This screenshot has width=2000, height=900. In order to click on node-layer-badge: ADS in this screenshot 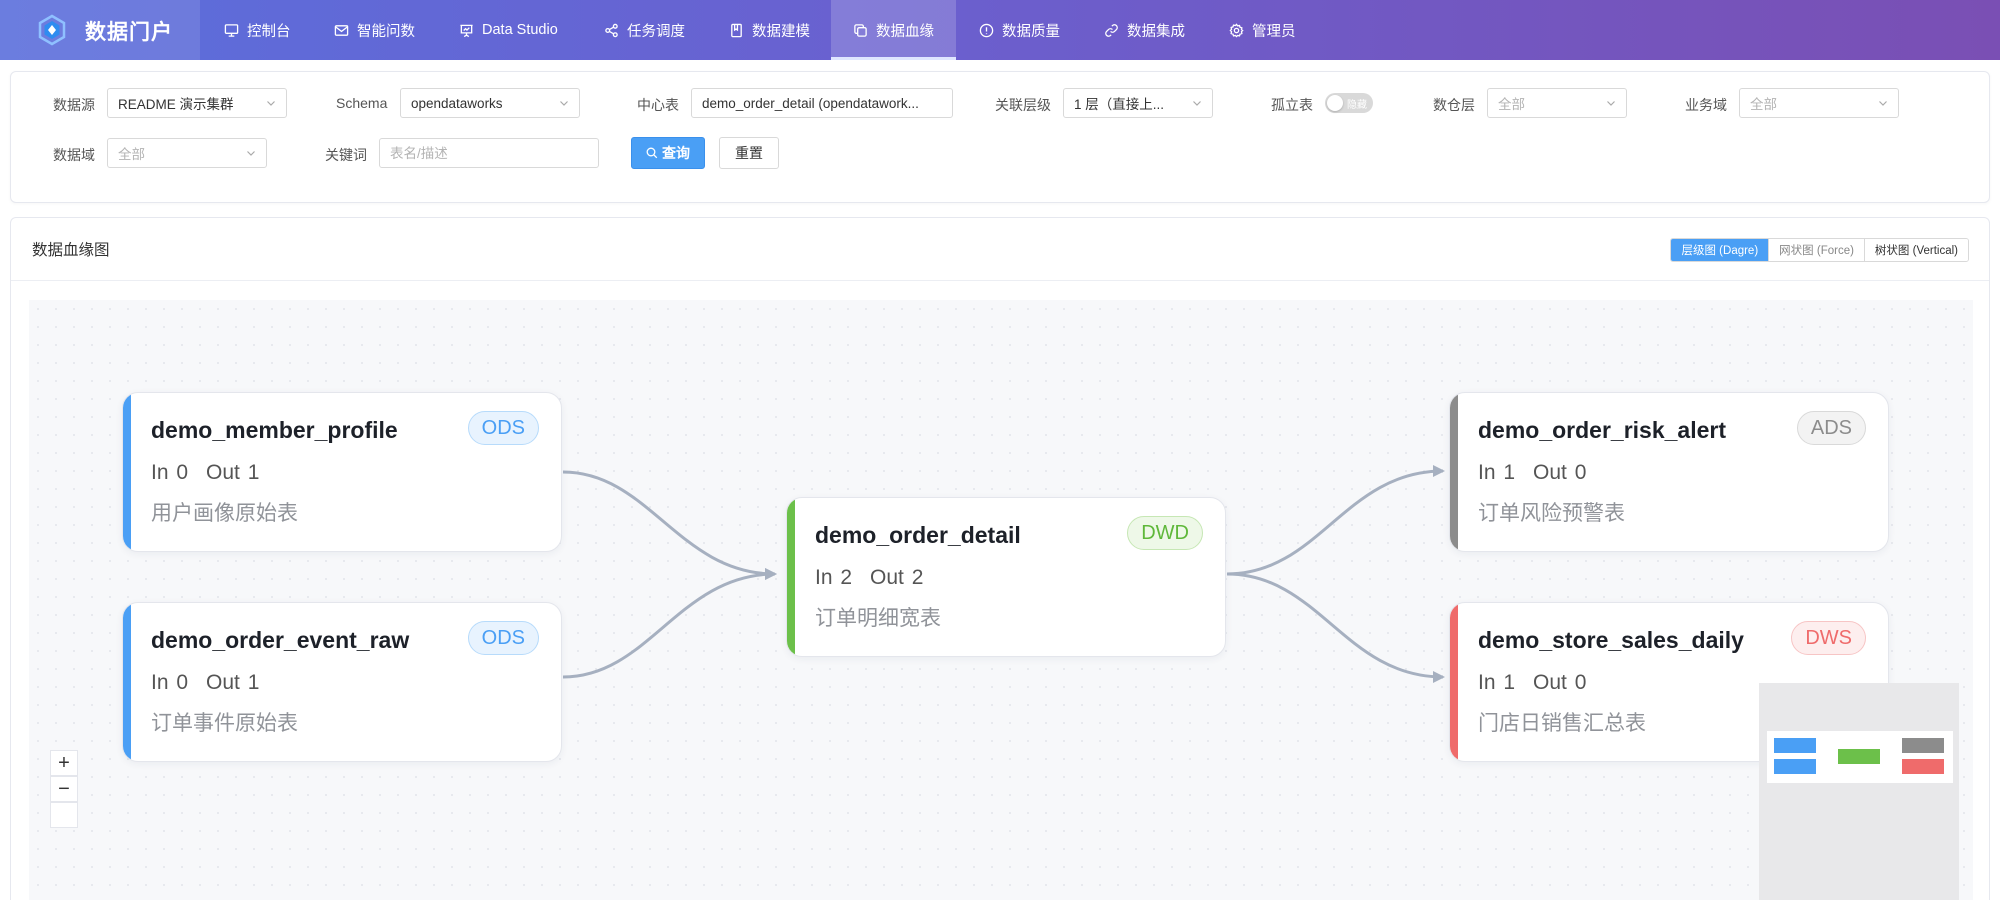, I will do `click(1831, 428)`.